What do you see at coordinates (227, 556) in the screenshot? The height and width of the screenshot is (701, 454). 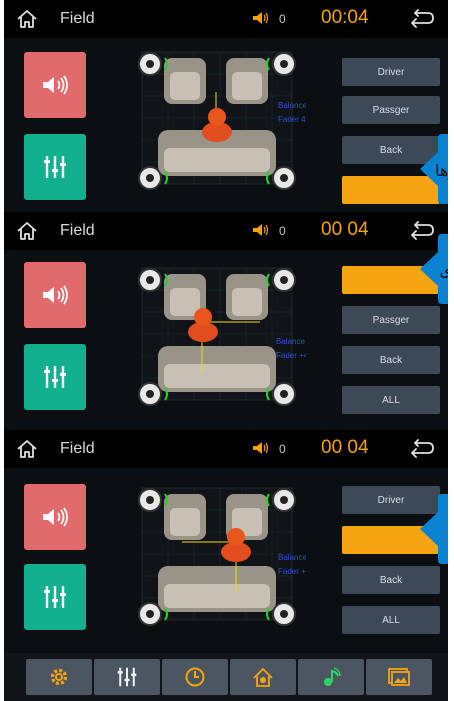 I see `car-seats-diagram: Balance -4 Fader +4` at bounding box center [227, 556].